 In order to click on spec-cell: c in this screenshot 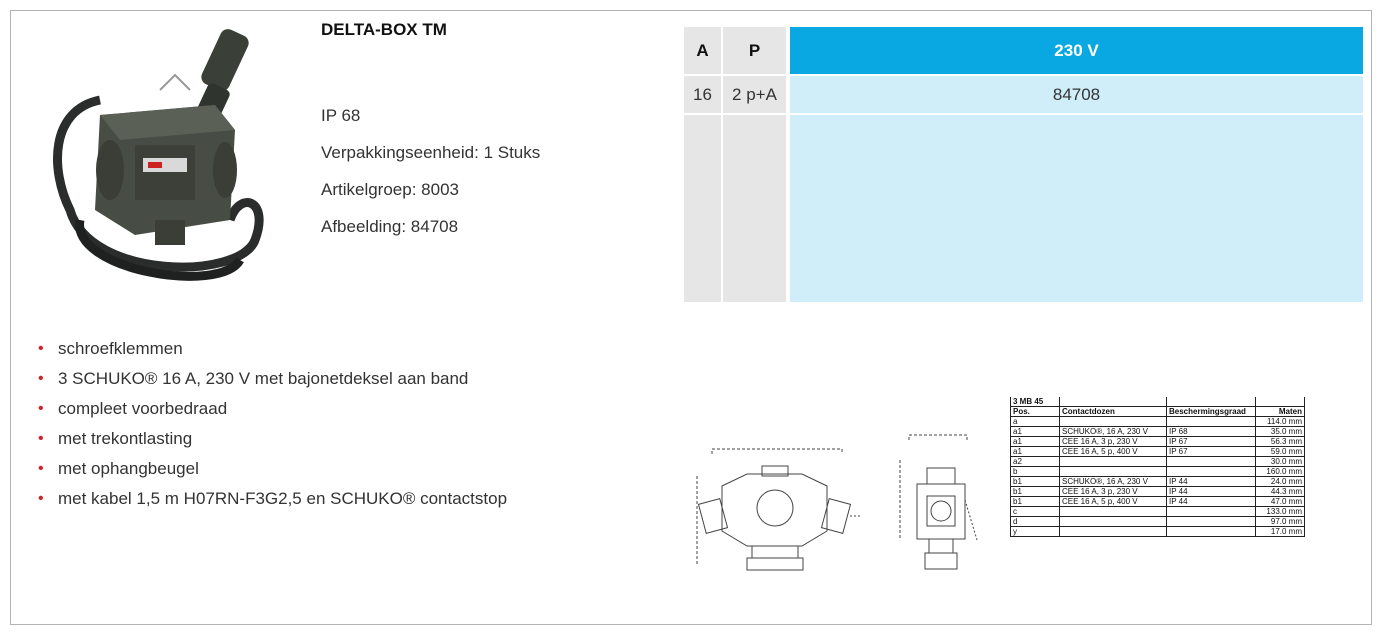, I will do `click(1035, 511)`.